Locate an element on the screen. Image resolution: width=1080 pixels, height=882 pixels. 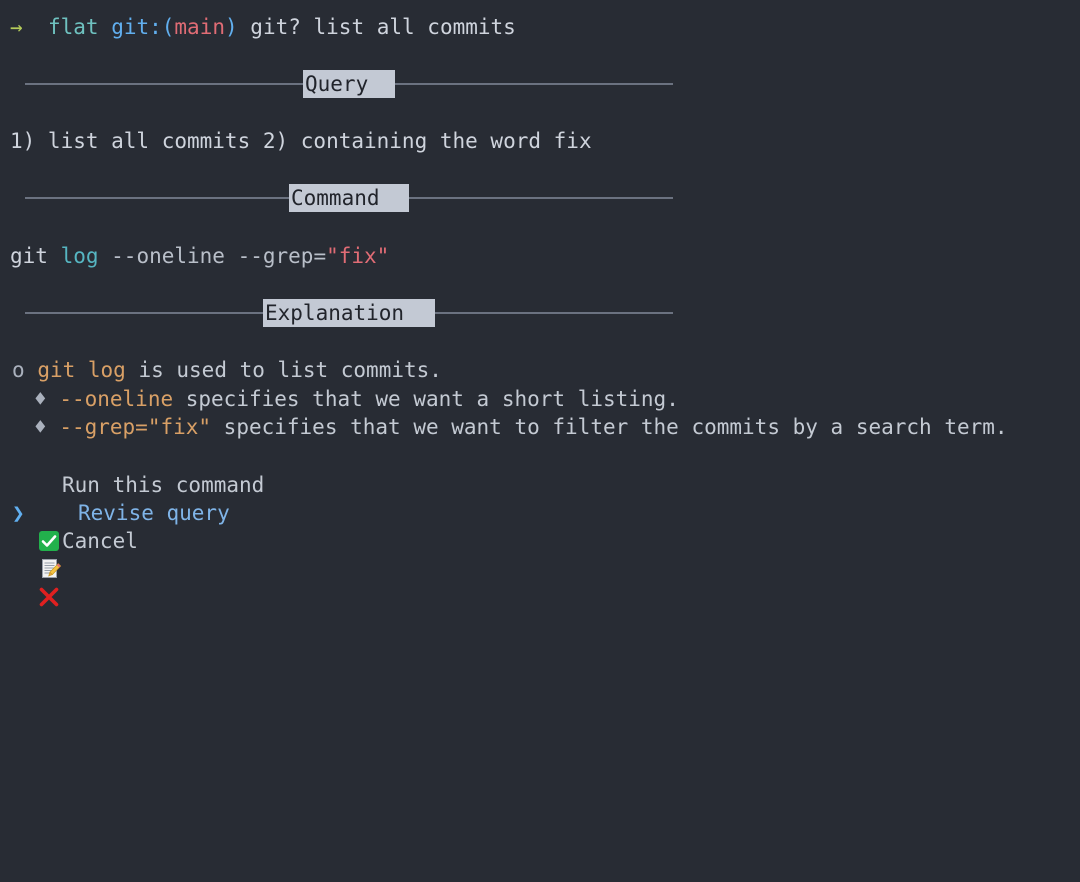
explanation-code: --oneline is located at coordinates (116, 399).